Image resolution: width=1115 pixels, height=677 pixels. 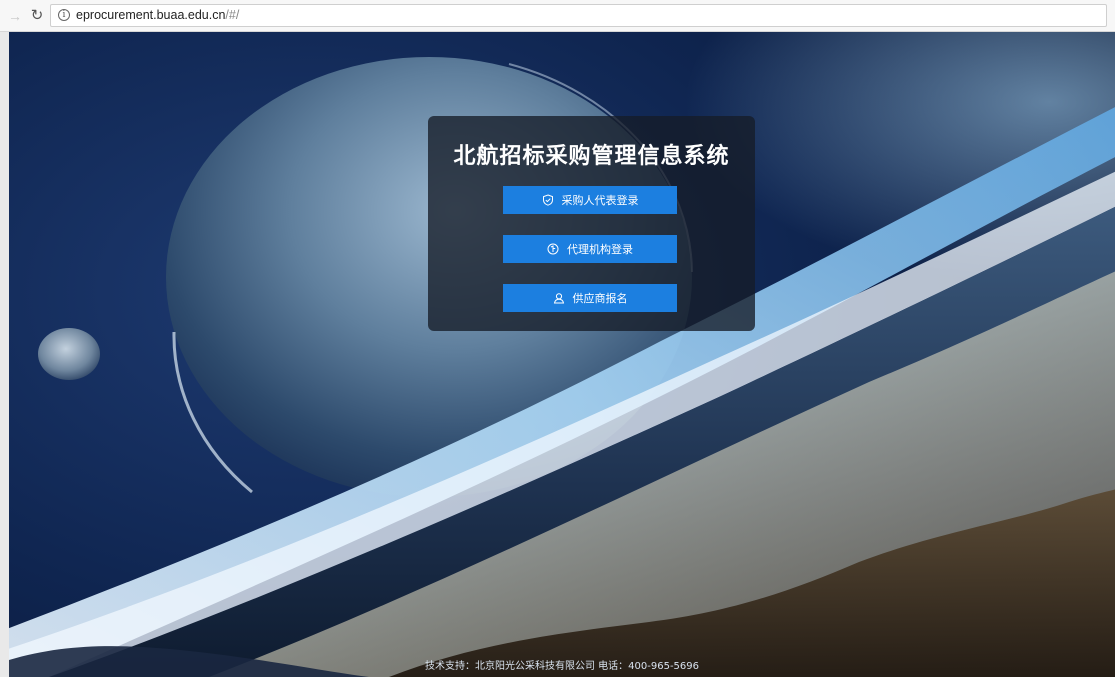 I want to click on page-title: 北航招标采购管理信息系统, so click(x=591, y=156).